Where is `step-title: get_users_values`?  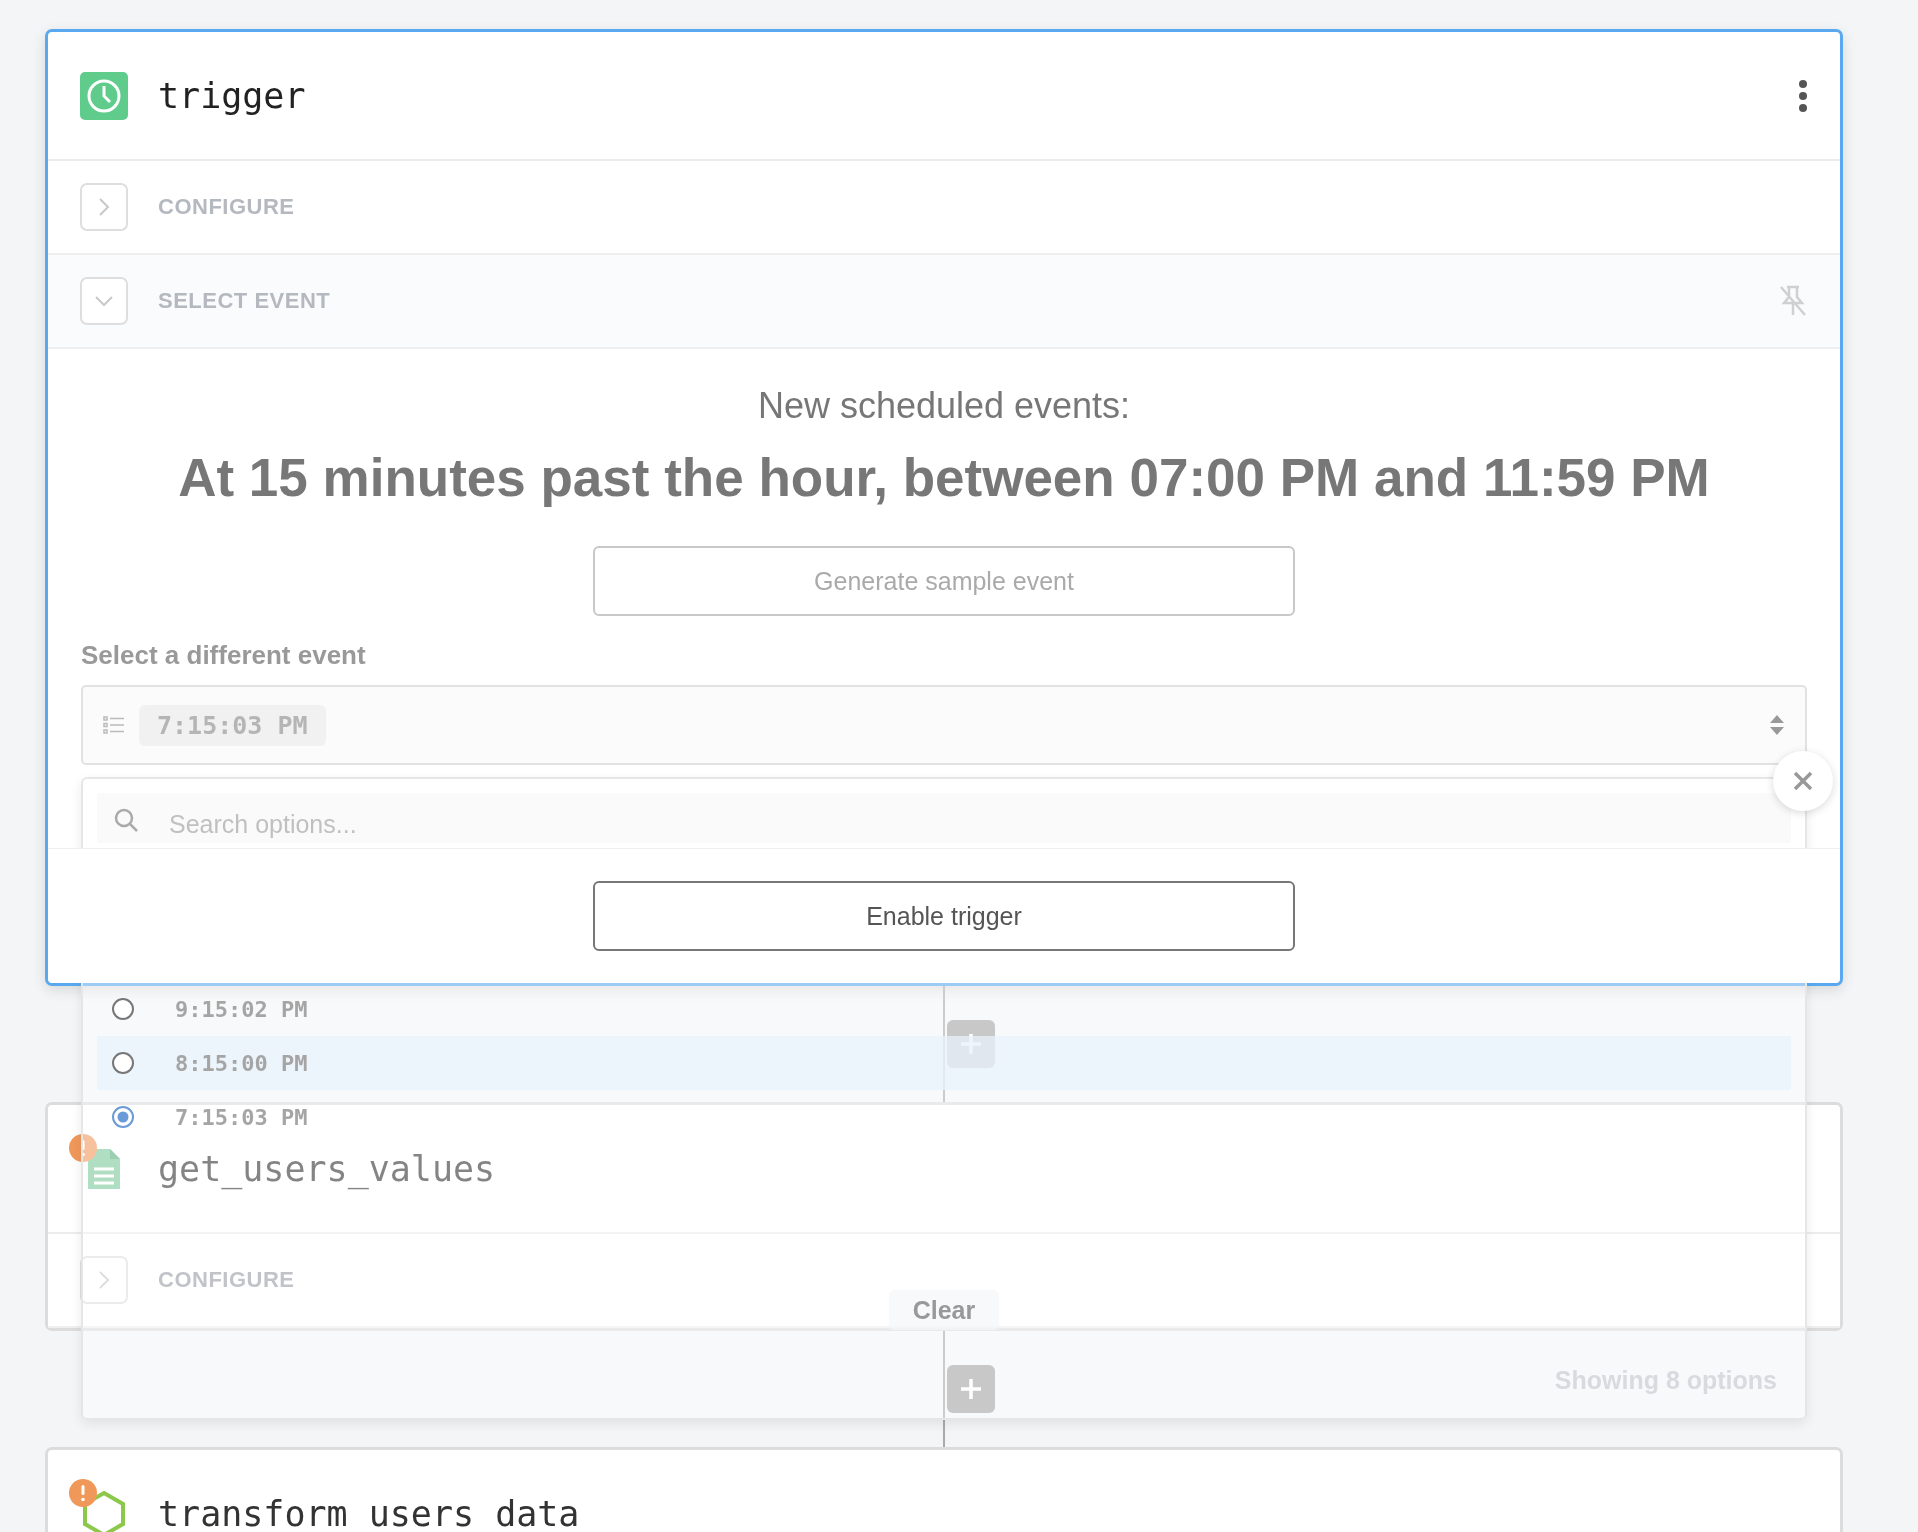 step-title: get_users_values is located at coordinates (327, 1168).